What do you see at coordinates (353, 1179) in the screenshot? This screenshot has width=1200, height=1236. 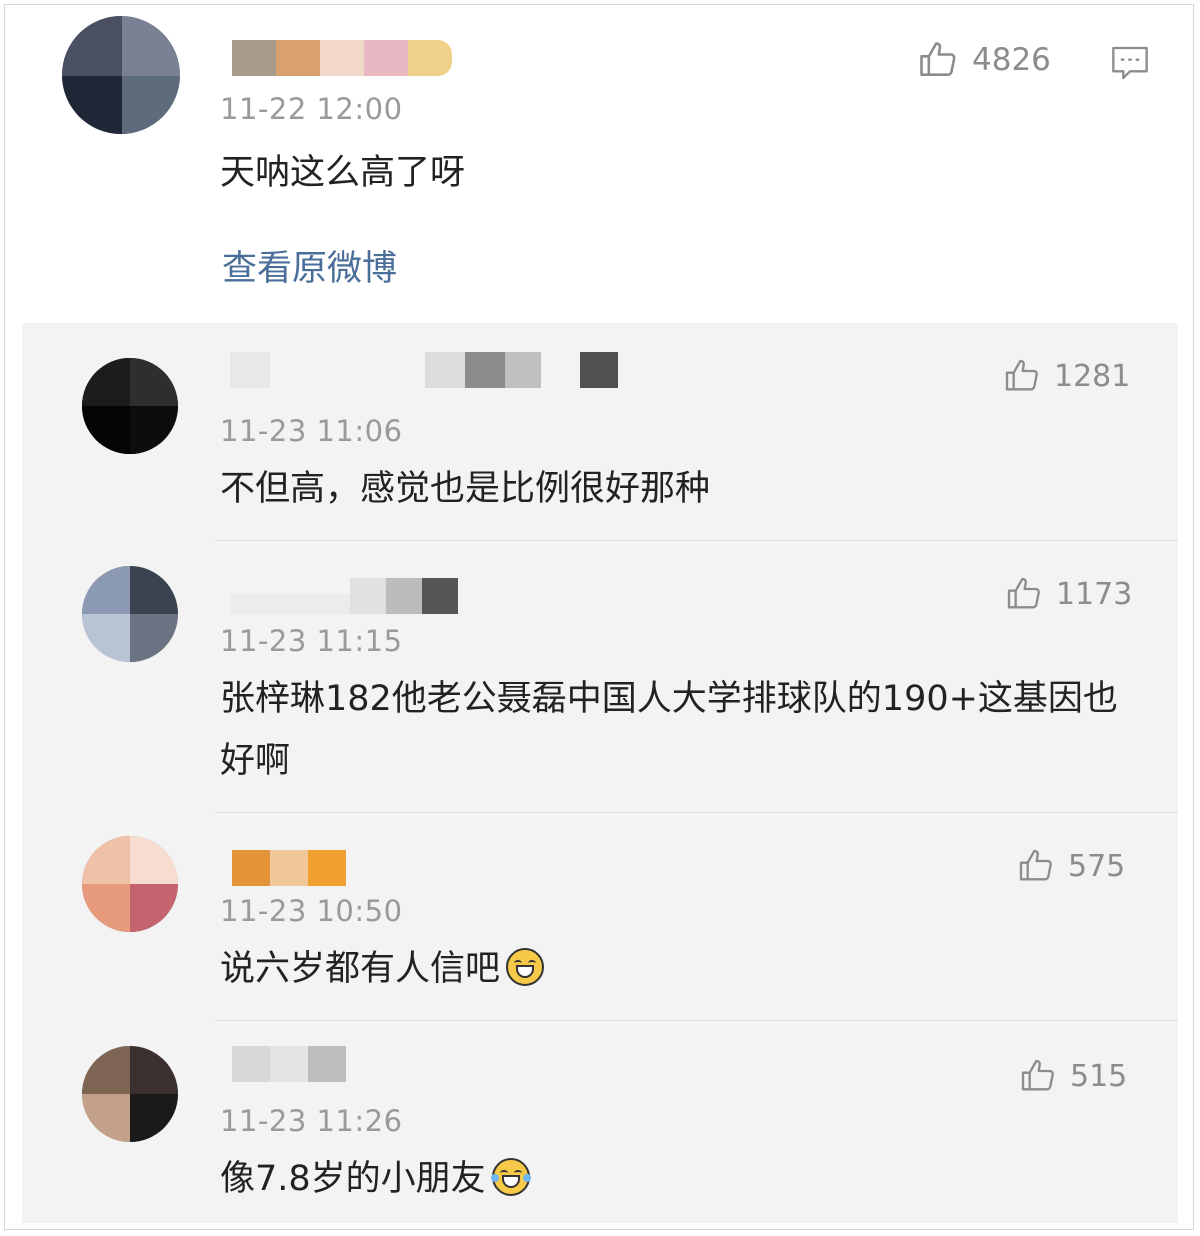 I see `reply-text-content: 像7.8岁的小朋友` at bounding box center [353, 1179].